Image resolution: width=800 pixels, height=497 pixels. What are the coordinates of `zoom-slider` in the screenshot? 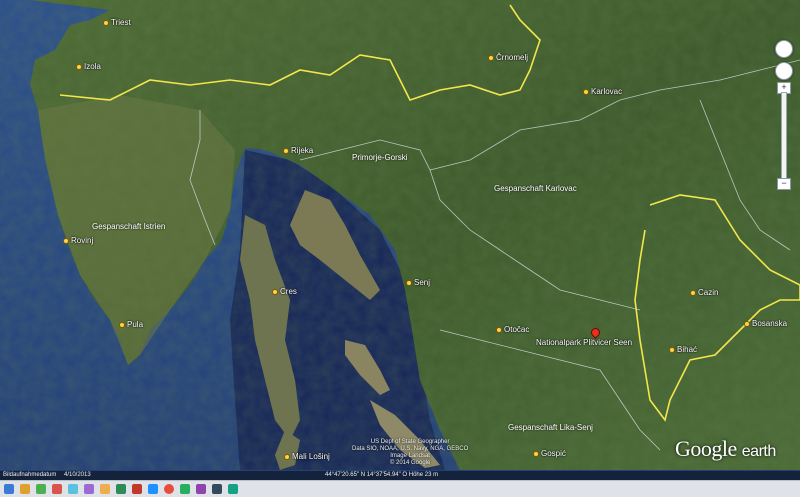 It's located at (784, 140).